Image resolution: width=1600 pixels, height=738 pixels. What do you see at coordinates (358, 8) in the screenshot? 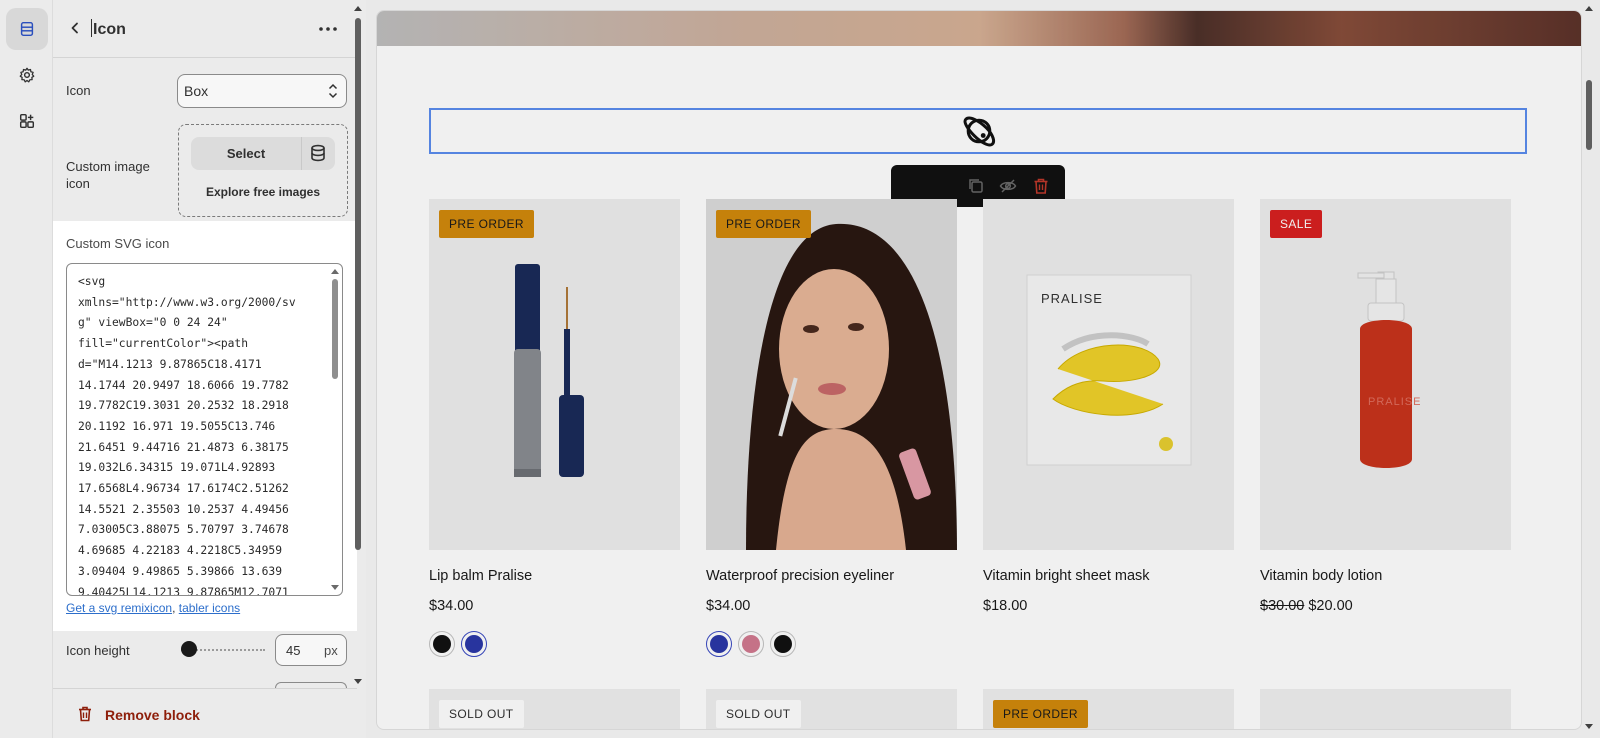
I see `panel-scroll-up-icon` at bounding box center [358, 8].